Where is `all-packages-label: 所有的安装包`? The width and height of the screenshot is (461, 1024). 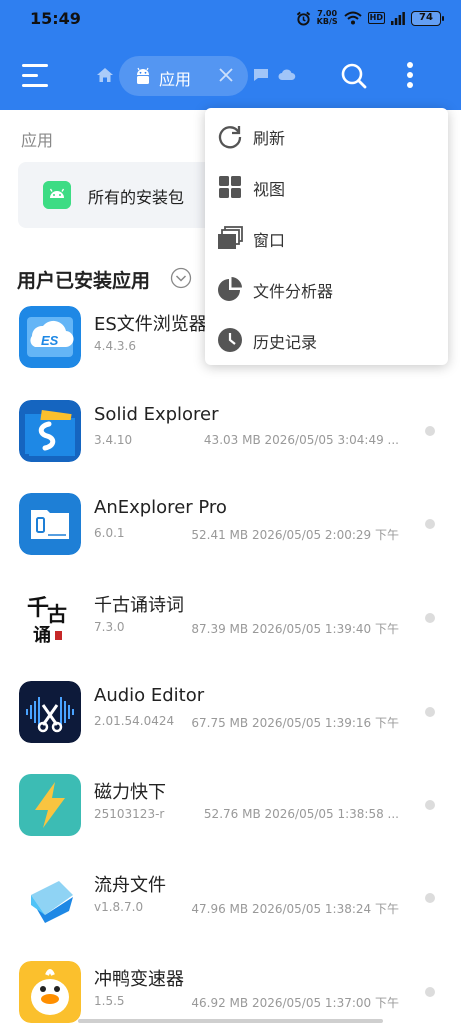
all-packages-label: 所有的安装包 is located at coordinates (136, 197).